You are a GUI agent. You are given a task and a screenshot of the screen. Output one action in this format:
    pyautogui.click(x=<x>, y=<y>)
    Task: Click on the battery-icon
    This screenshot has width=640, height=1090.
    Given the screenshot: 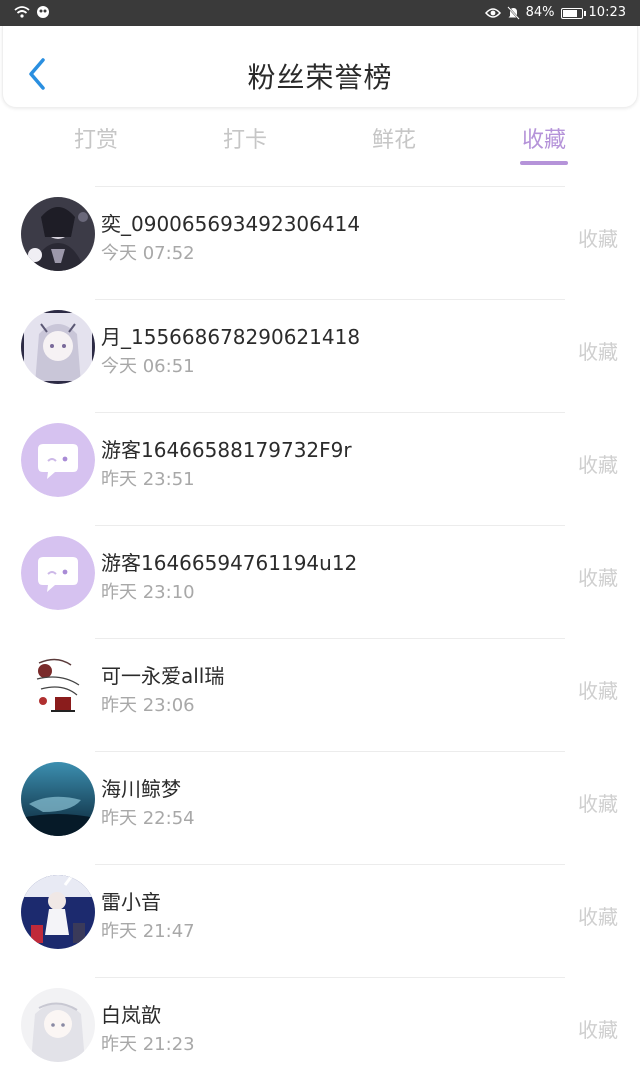 What is the action you would take?
    pyautogui.click(x=573, y=13)
    